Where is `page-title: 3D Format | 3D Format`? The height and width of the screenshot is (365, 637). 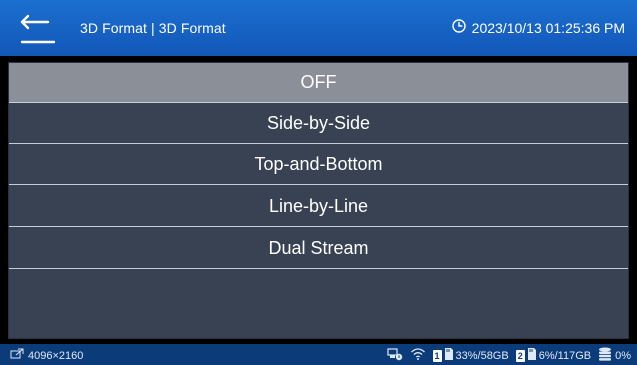
page-title: 3D Format | 3D Format is located at coordinates (153, 28).